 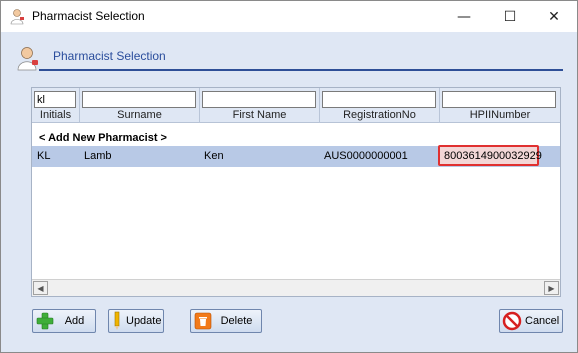 I want to click on maximize-icon: ☐, so click(x=510, y=16).